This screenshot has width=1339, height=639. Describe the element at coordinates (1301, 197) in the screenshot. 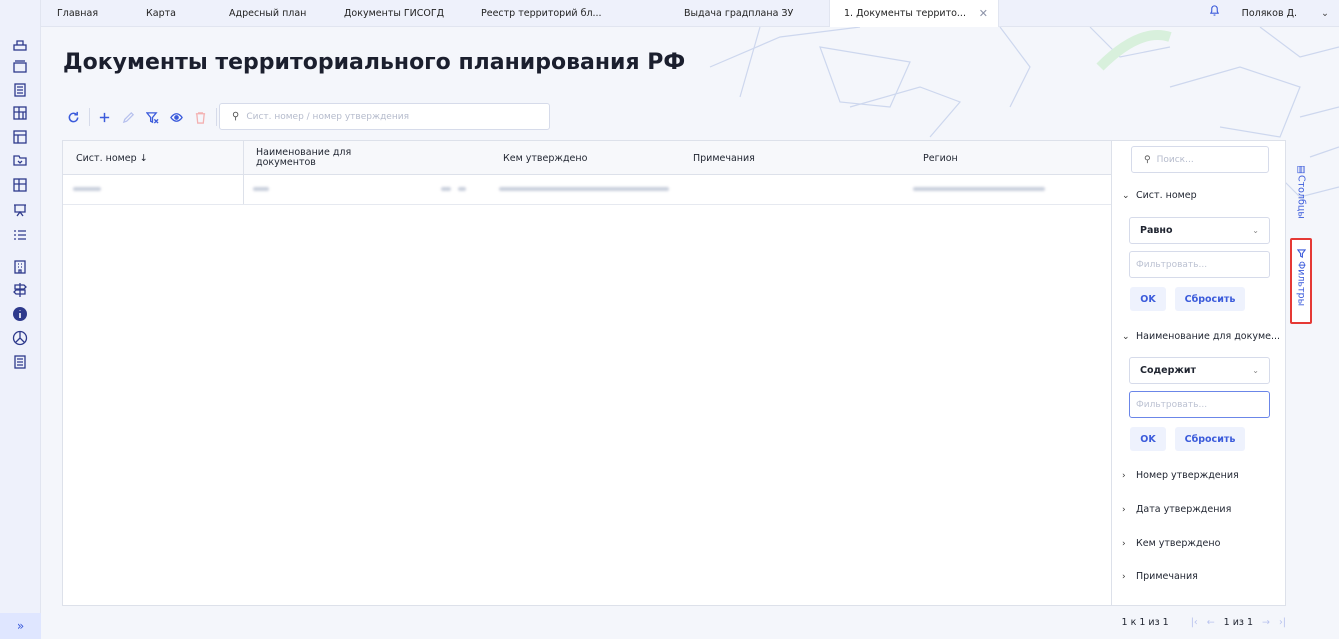

I see `side-tab-label: Столбцы` at that location.